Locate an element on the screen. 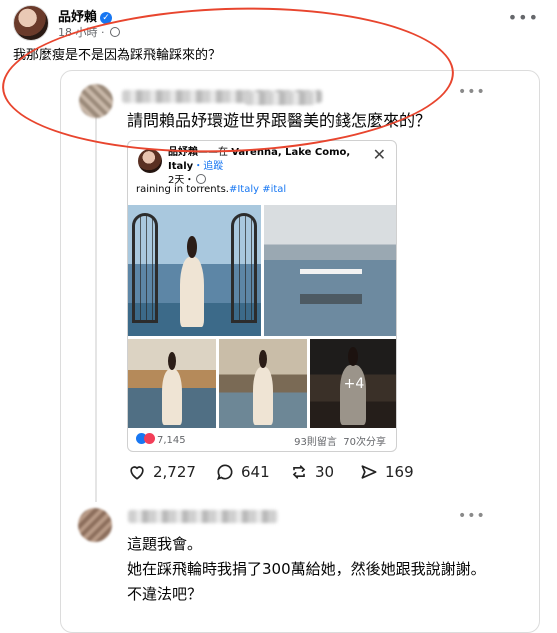 The height and width of the screenshot is (633, 557). embed-text: raining in torrents.#Italy #ital is located at coordinates (211, 189).